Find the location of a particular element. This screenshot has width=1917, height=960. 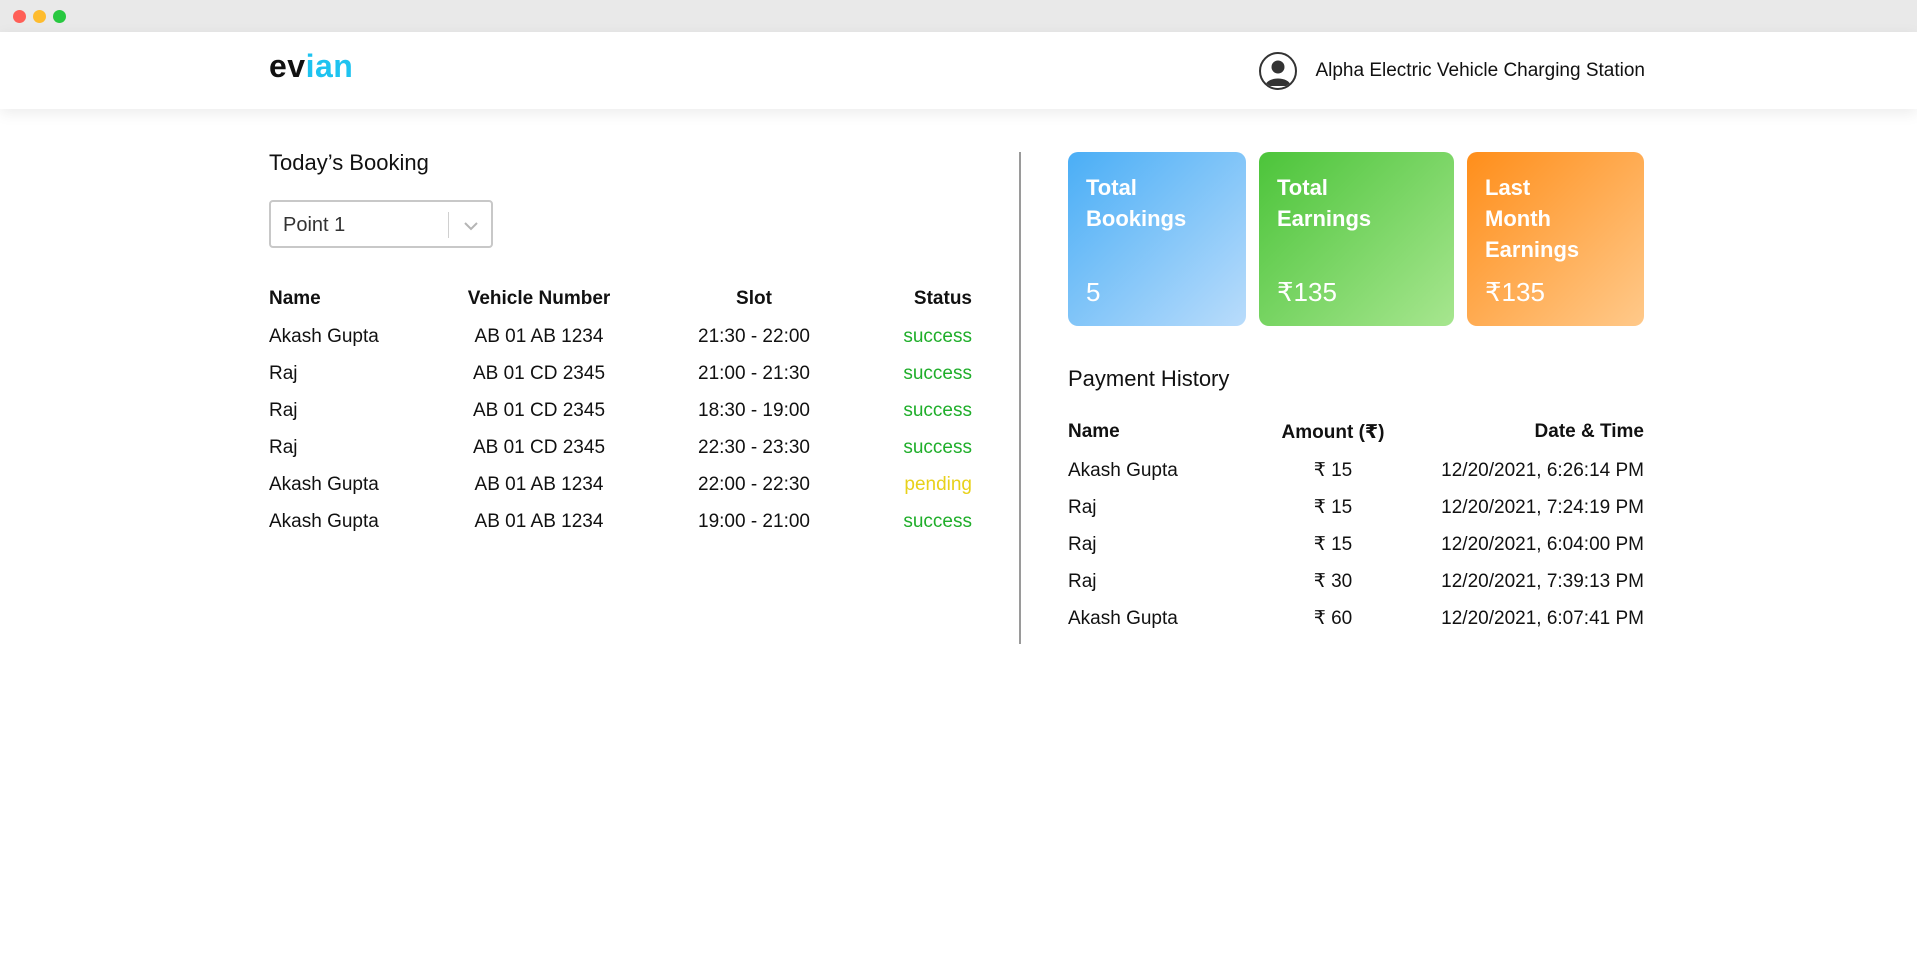

vertical-divider is located at coordinates (1020, 398).